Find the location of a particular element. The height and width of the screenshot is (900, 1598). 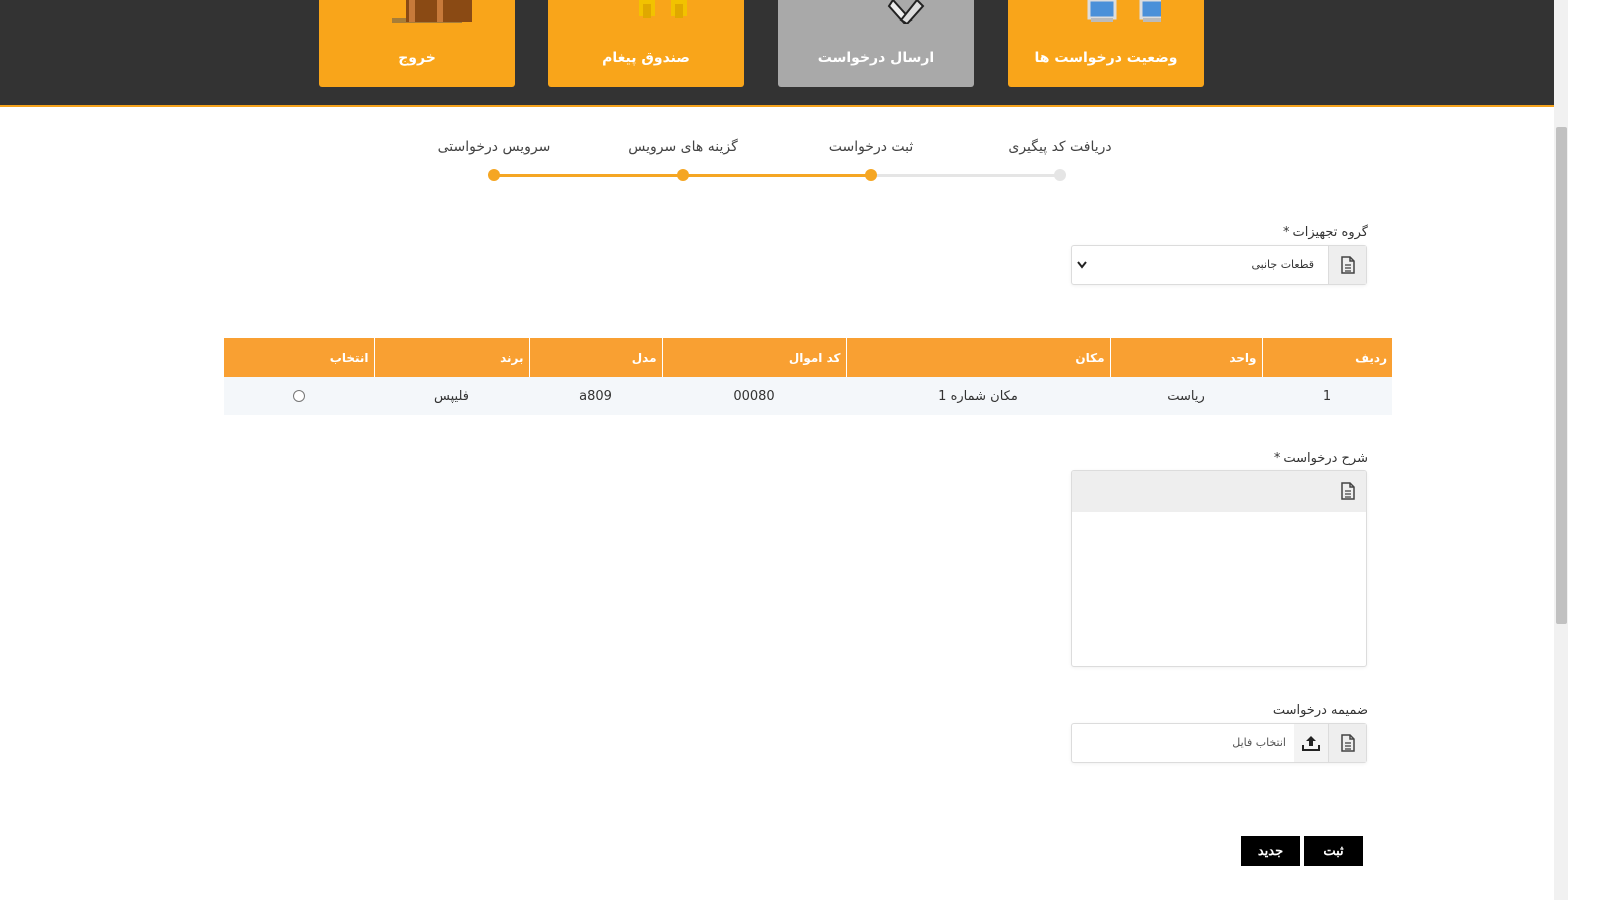

tile-message-box-label: صندوق پیغام is located at coordinates (646, 58).